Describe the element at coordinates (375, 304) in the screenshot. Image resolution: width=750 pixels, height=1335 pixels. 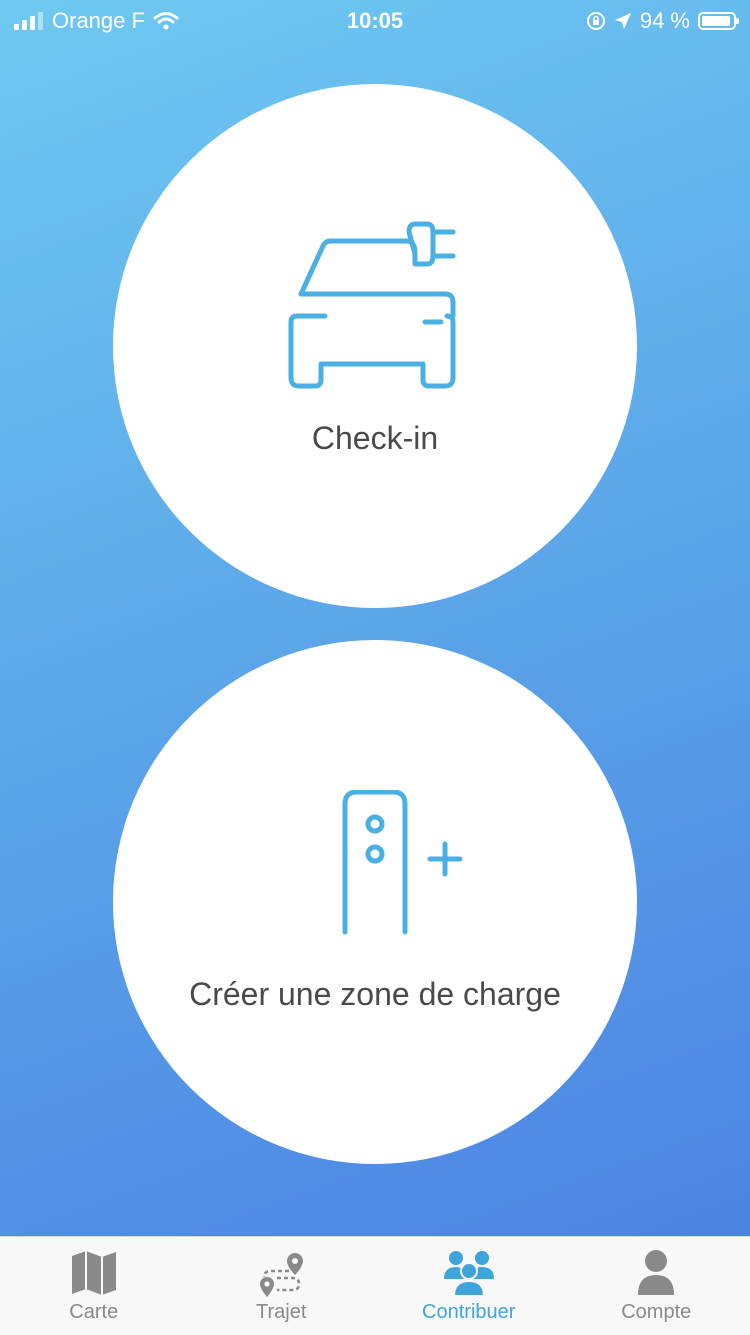
I see `car-charging-icon` at that location.